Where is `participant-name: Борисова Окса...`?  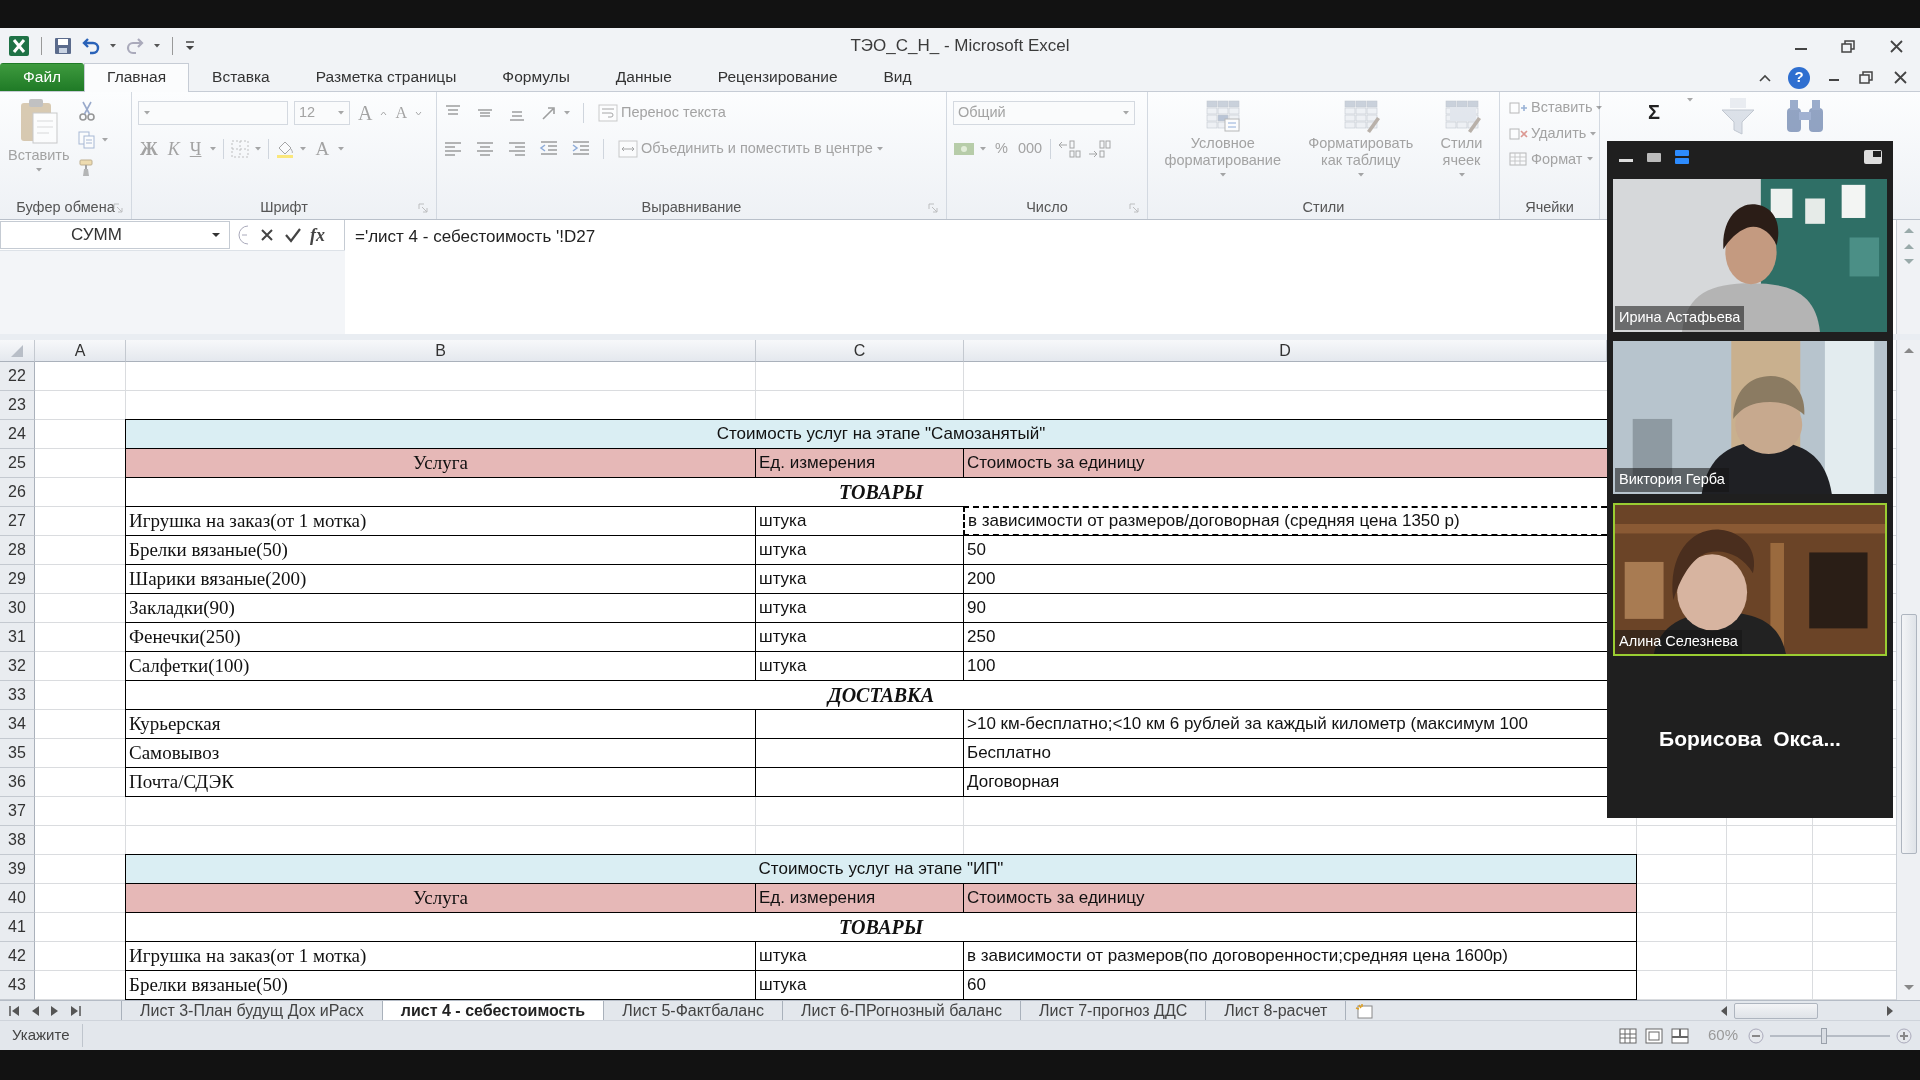 participant-name: Борисова Окса... is located at coordinates (1750, 738).